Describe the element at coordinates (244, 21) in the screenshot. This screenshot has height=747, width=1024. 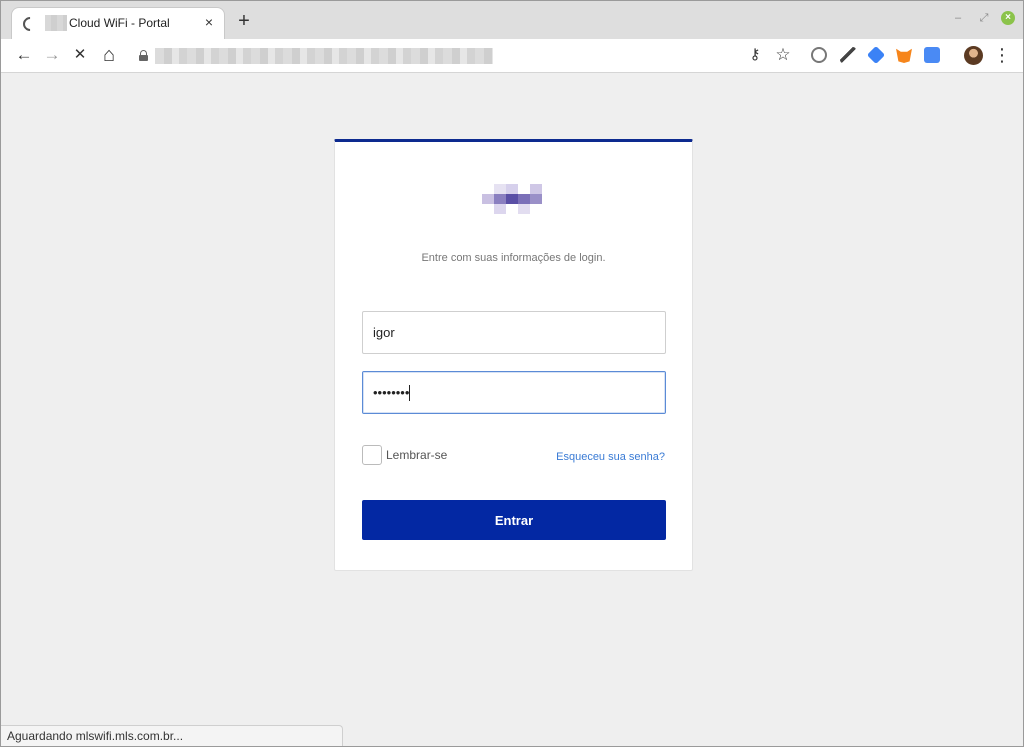
I see `new-tab-button: +` at that location.